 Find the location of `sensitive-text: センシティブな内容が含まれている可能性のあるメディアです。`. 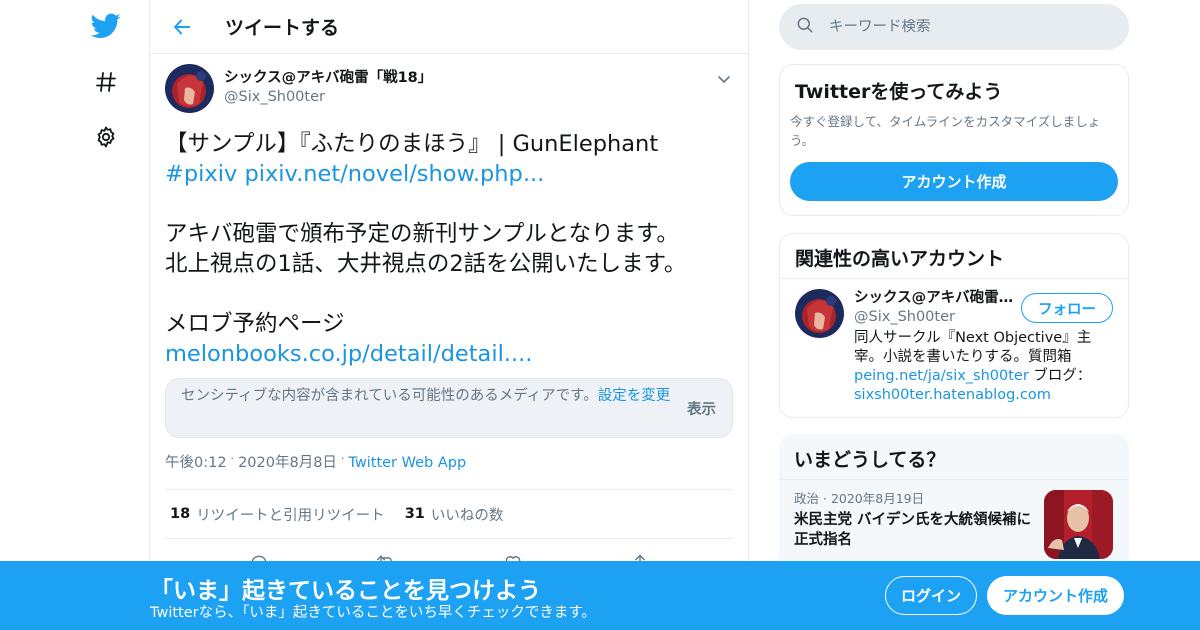

sensitive-text: センシティブな内容が含まれている可能性のあるメディアです。 is located at coordinates (389, 396).